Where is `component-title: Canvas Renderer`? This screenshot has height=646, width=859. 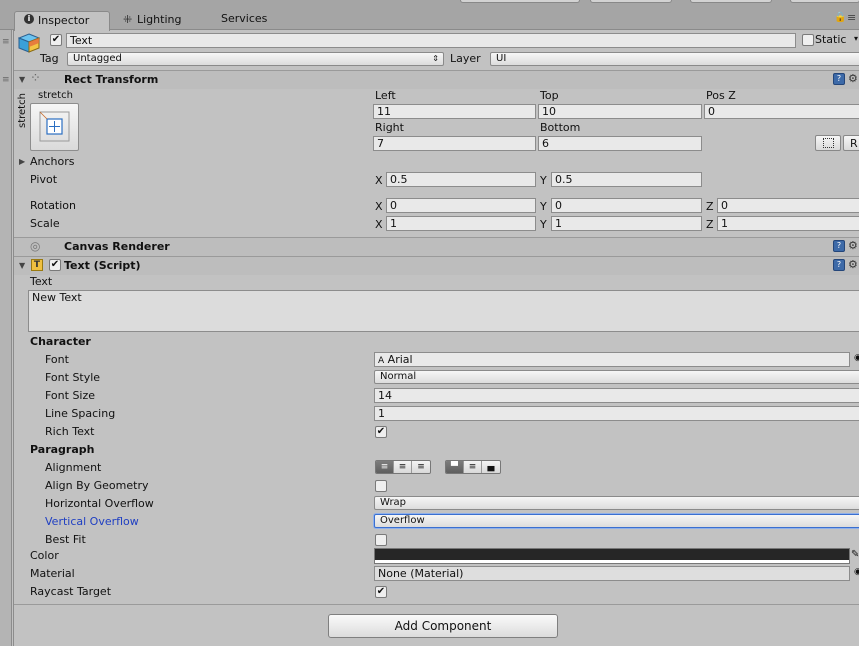
component-title: Canvas Renderer is located at coordinates (117, 246).